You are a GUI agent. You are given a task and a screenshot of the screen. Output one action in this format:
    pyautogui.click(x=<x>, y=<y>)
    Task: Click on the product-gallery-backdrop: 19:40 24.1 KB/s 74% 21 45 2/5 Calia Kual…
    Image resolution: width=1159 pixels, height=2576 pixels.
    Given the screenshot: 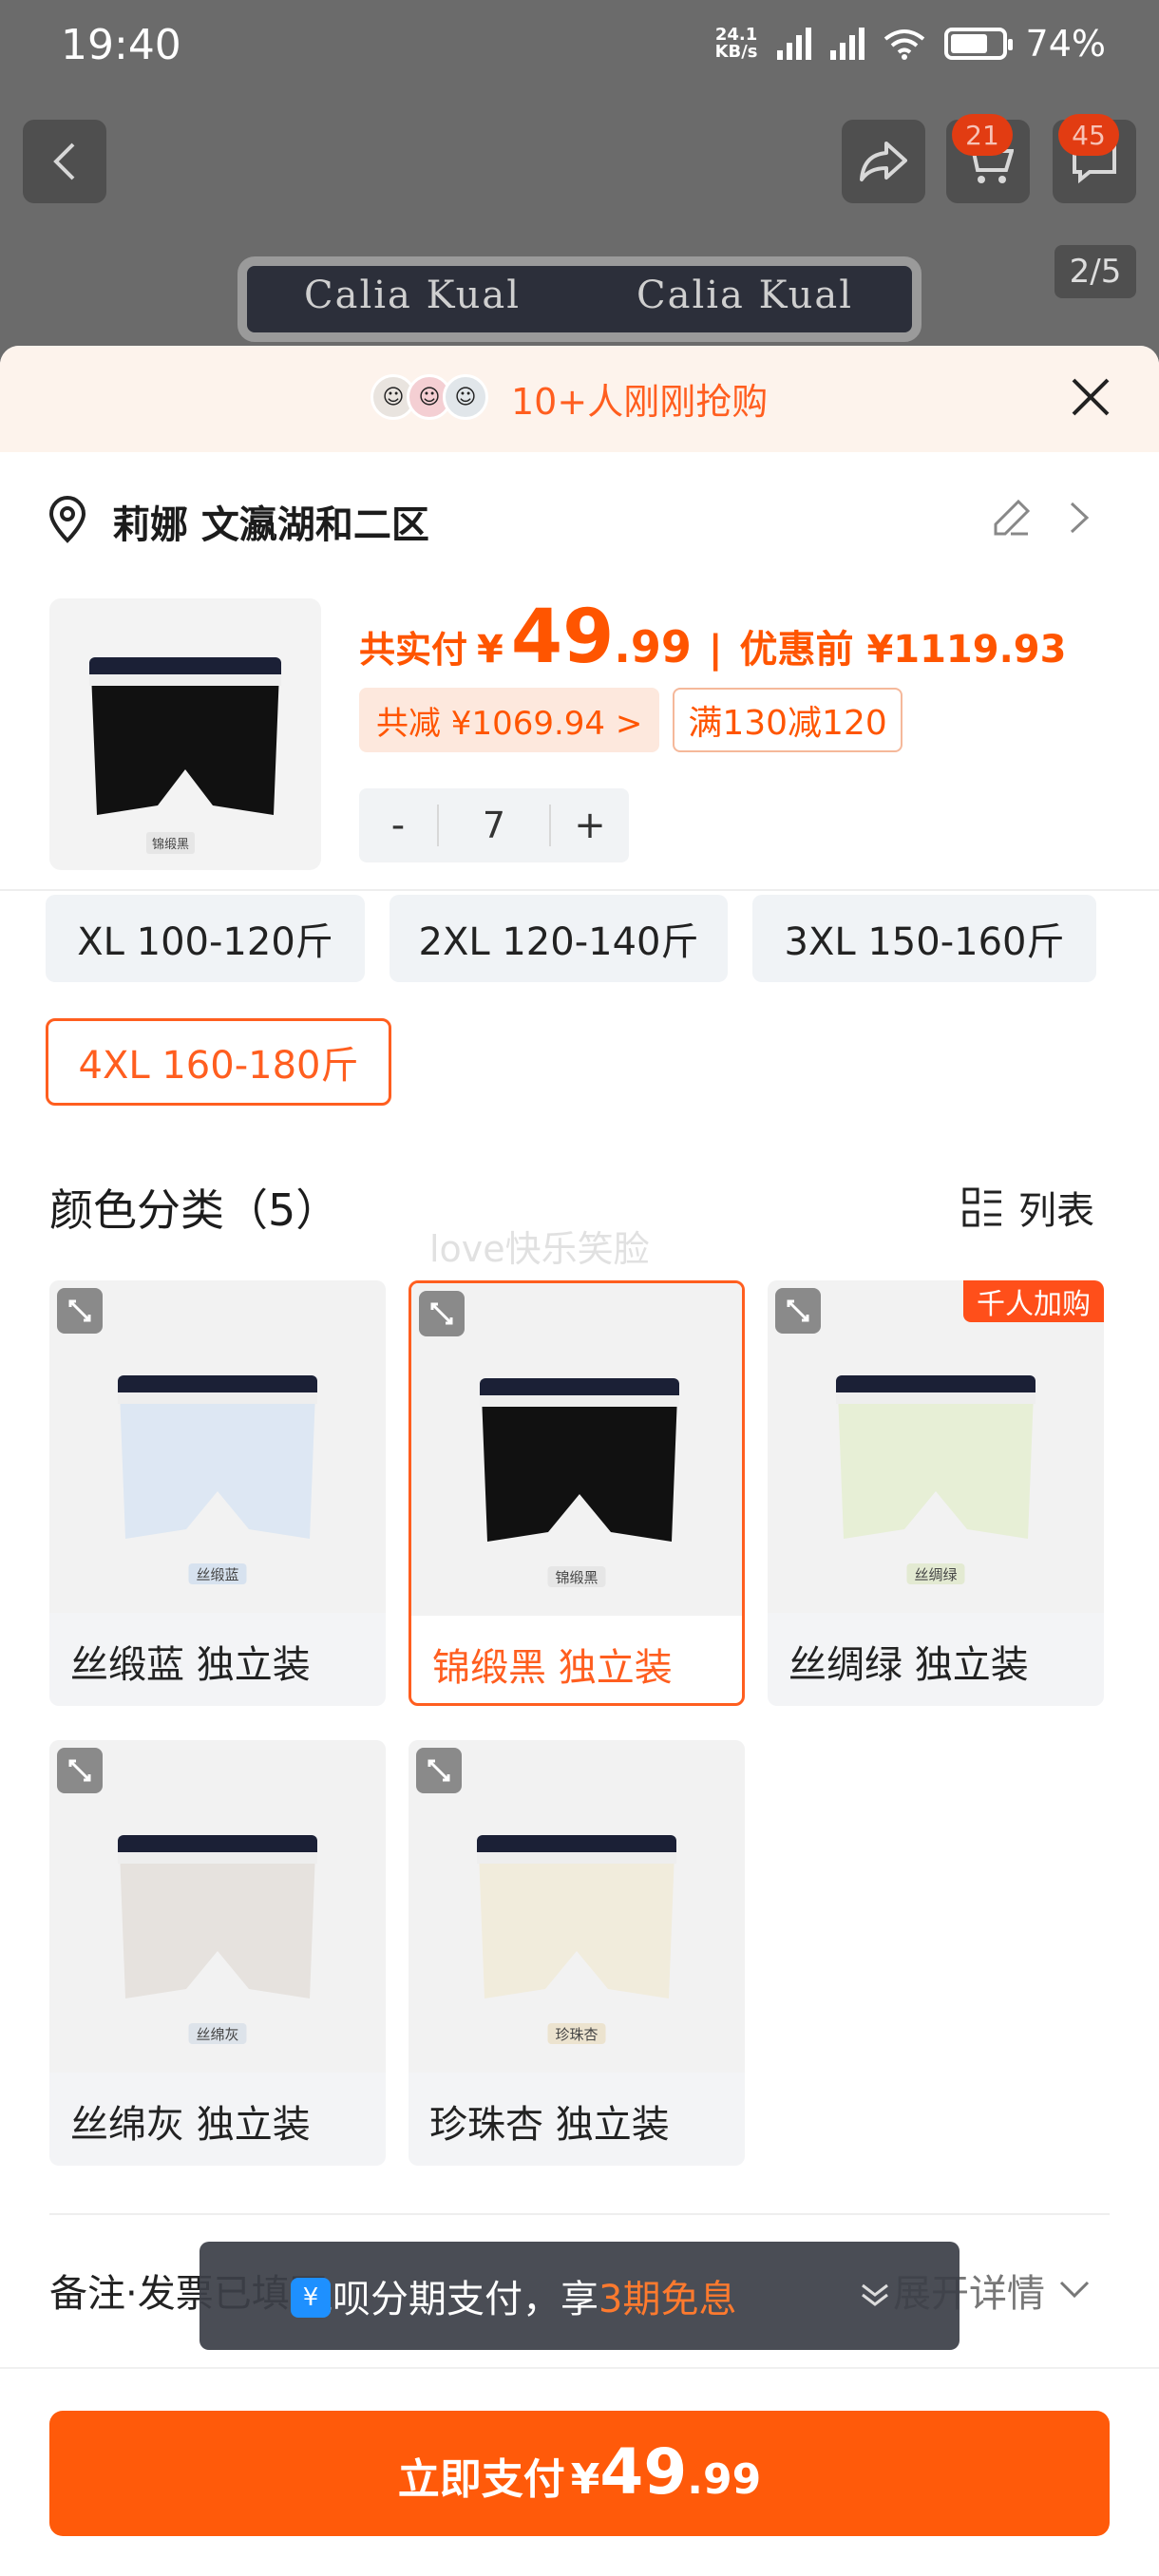 What is the action you would take?
    pyautogui.click(x=579, y=185)
    